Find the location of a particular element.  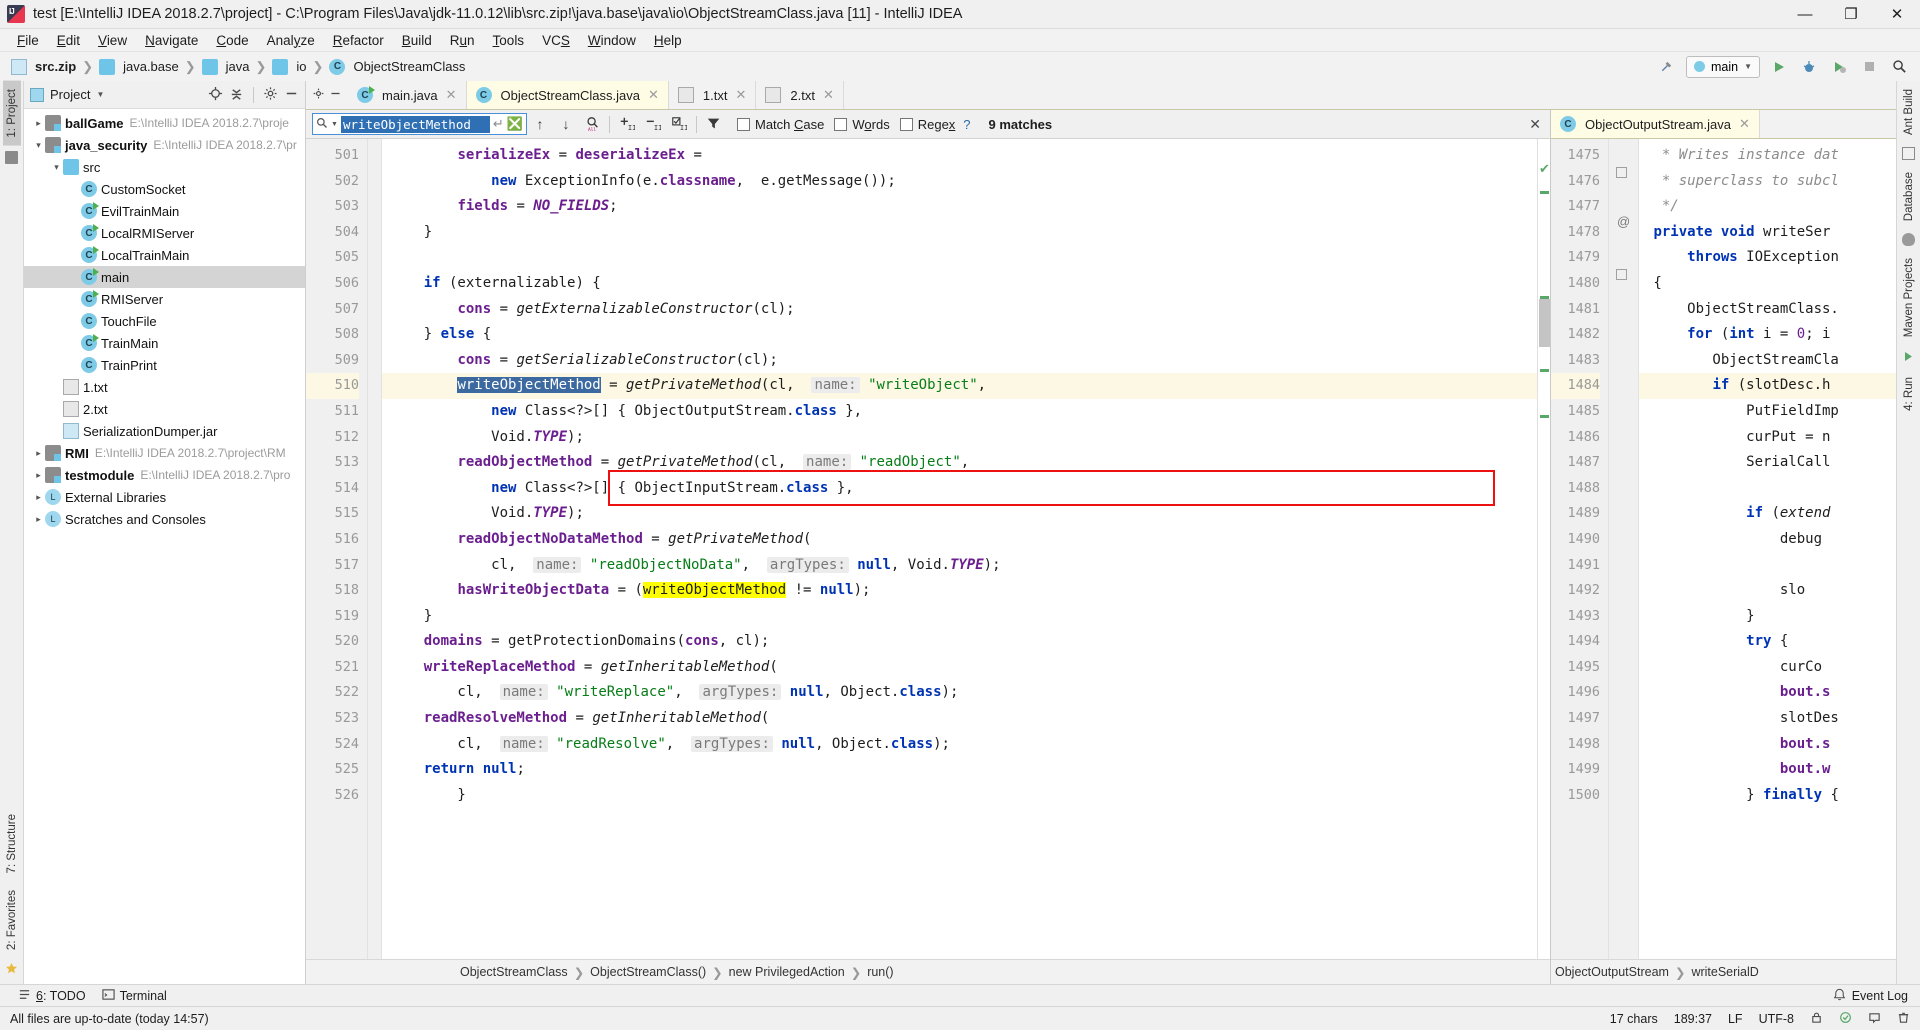

match-case-checkbox: Match Case is located at coordinates (780, 124).